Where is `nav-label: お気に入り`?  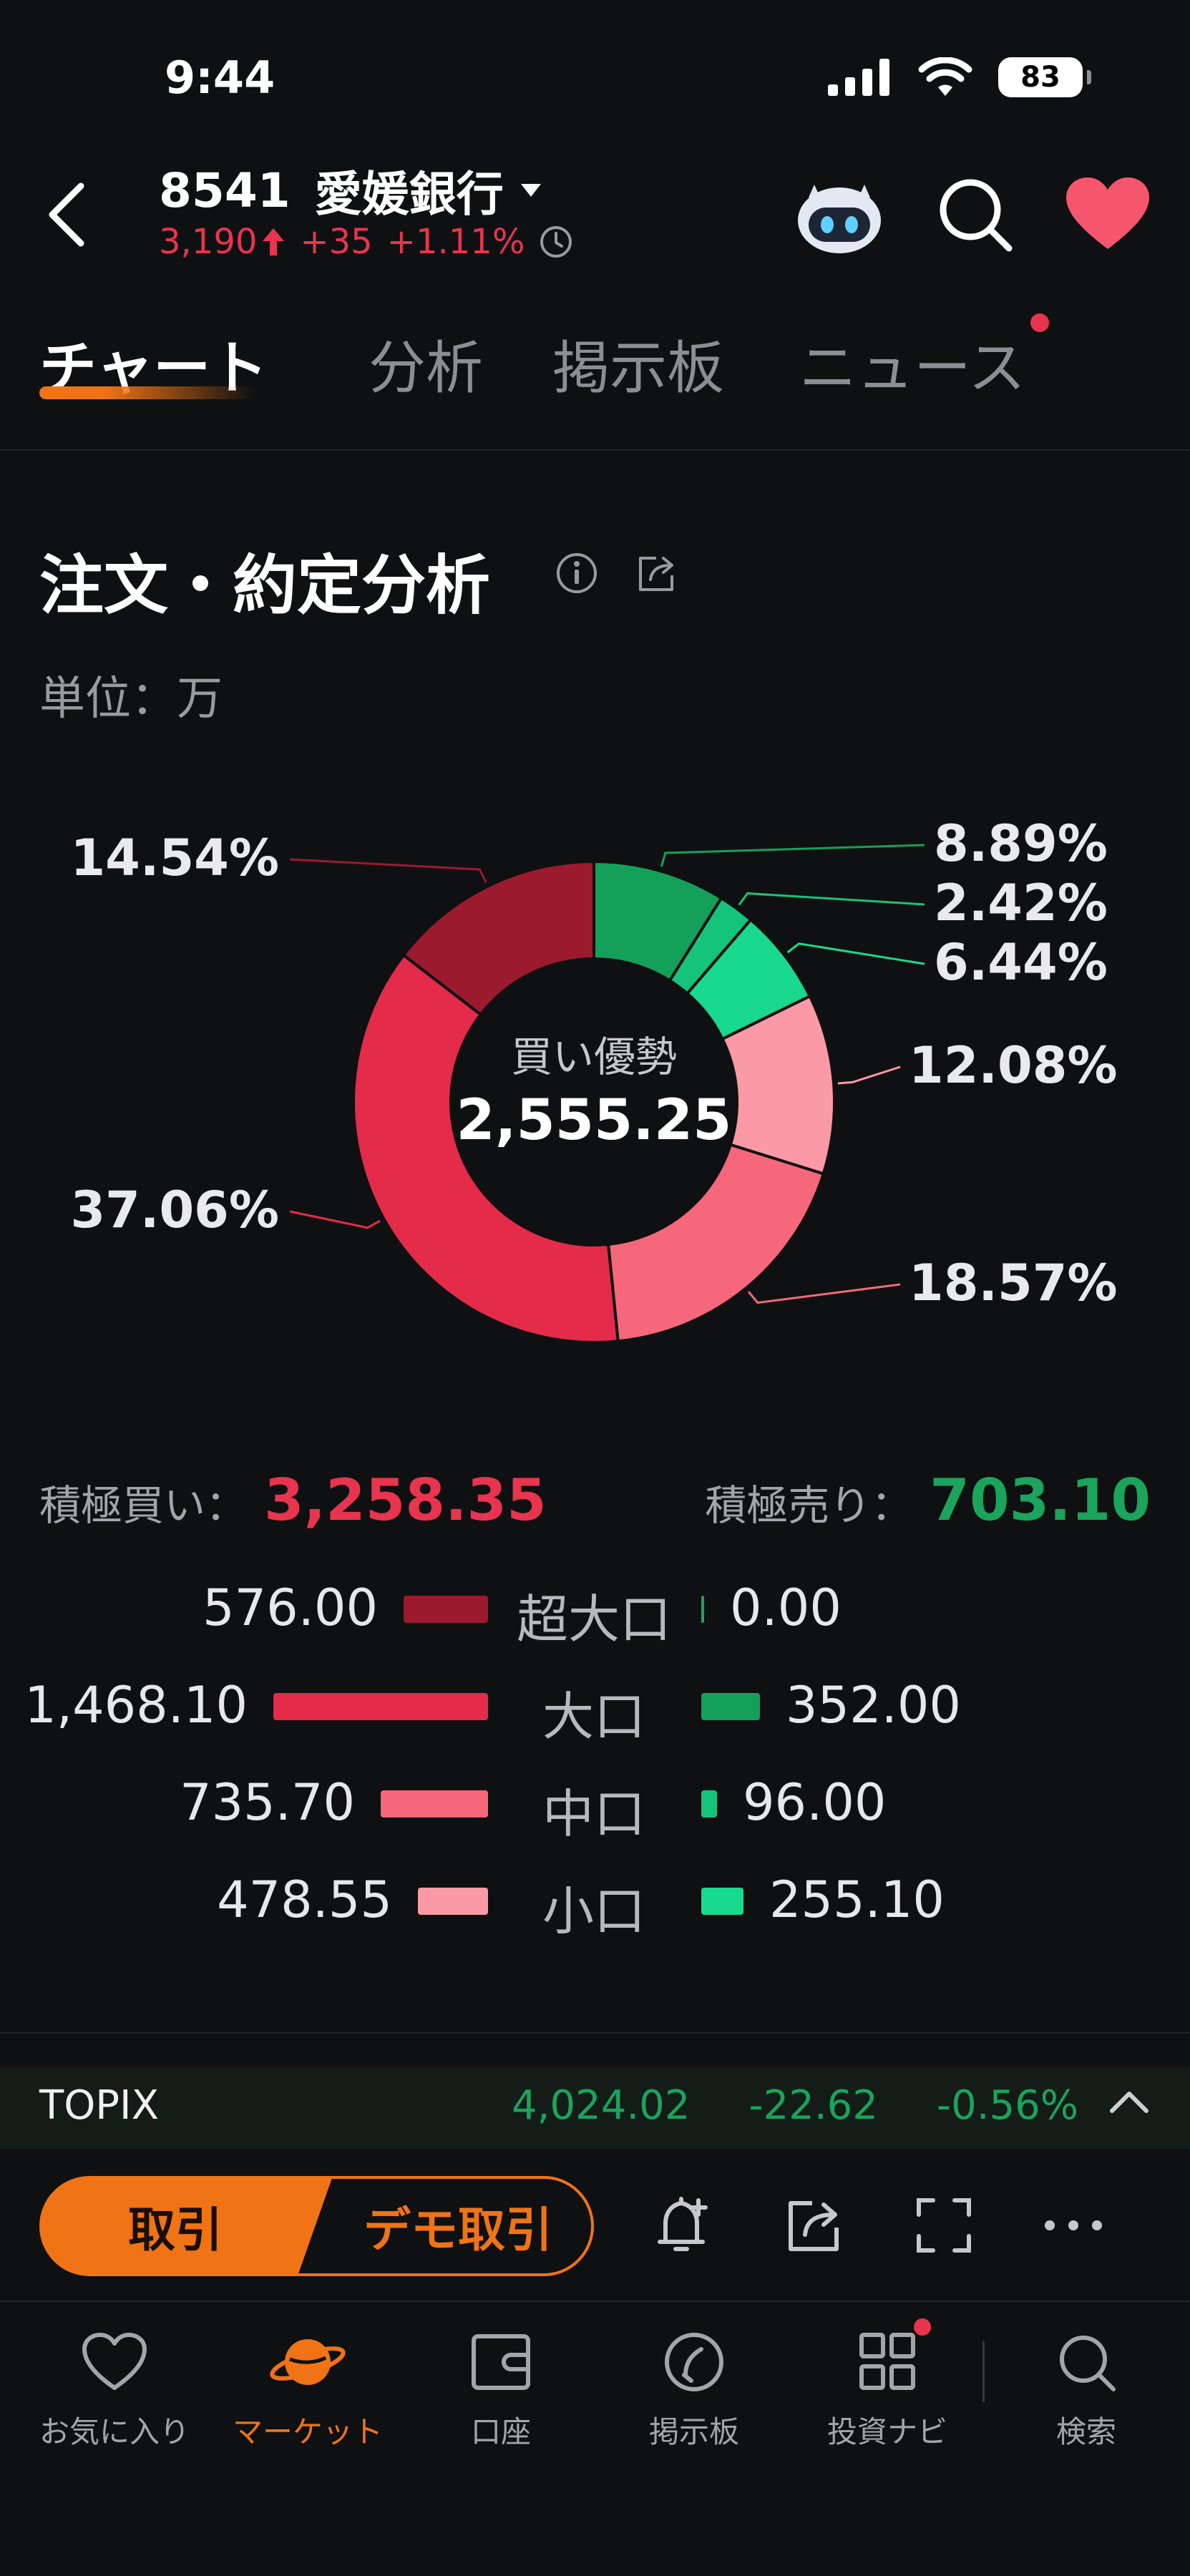 nav-label: お気に入り is located at coordinates (114, 2431).